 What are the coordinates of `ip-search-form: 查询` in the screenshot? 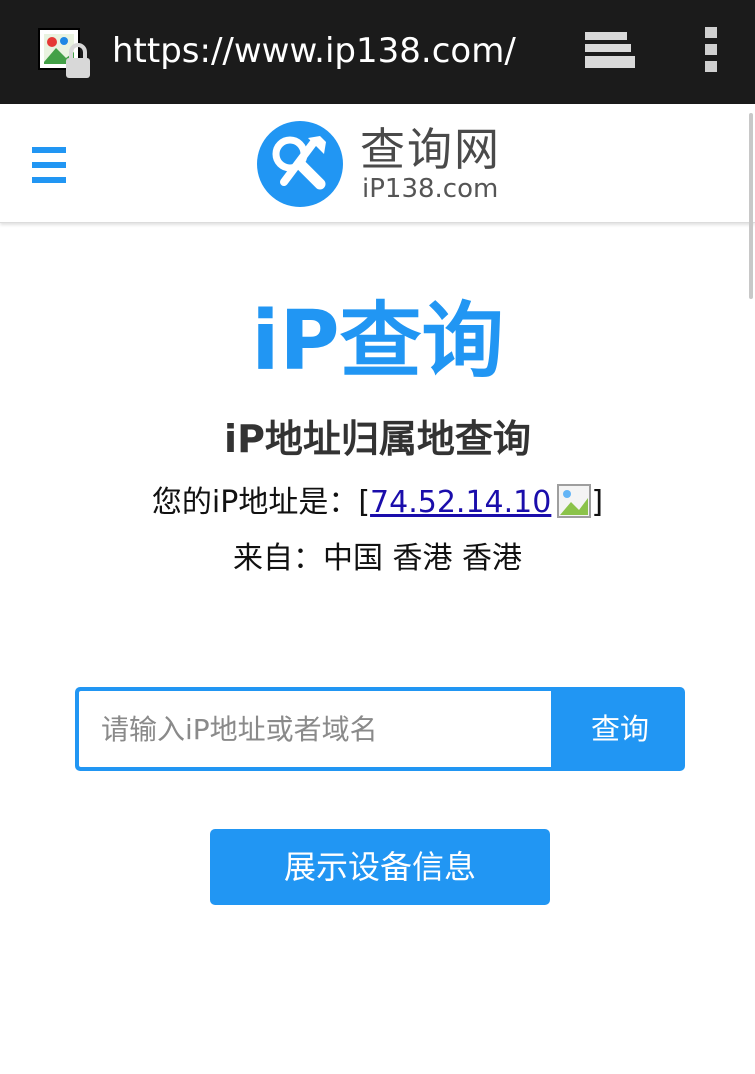 It's located at (380, 729).